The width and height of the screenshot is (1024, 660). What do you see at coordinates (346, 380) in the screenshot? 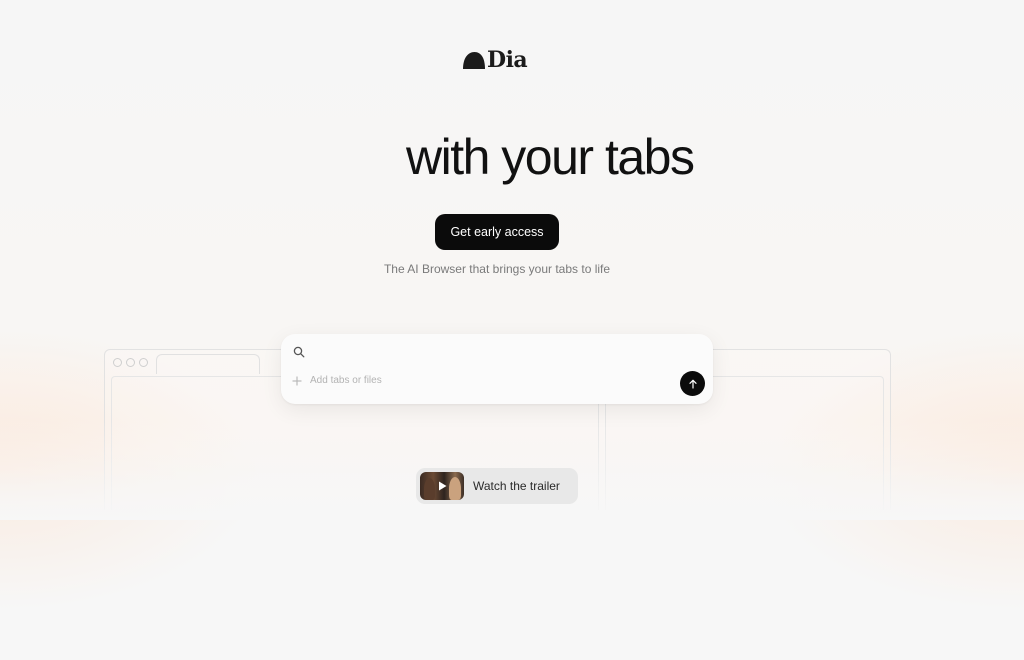
I see `add-tabs-label: Add tabs or files` at bounding box center [346, 380].